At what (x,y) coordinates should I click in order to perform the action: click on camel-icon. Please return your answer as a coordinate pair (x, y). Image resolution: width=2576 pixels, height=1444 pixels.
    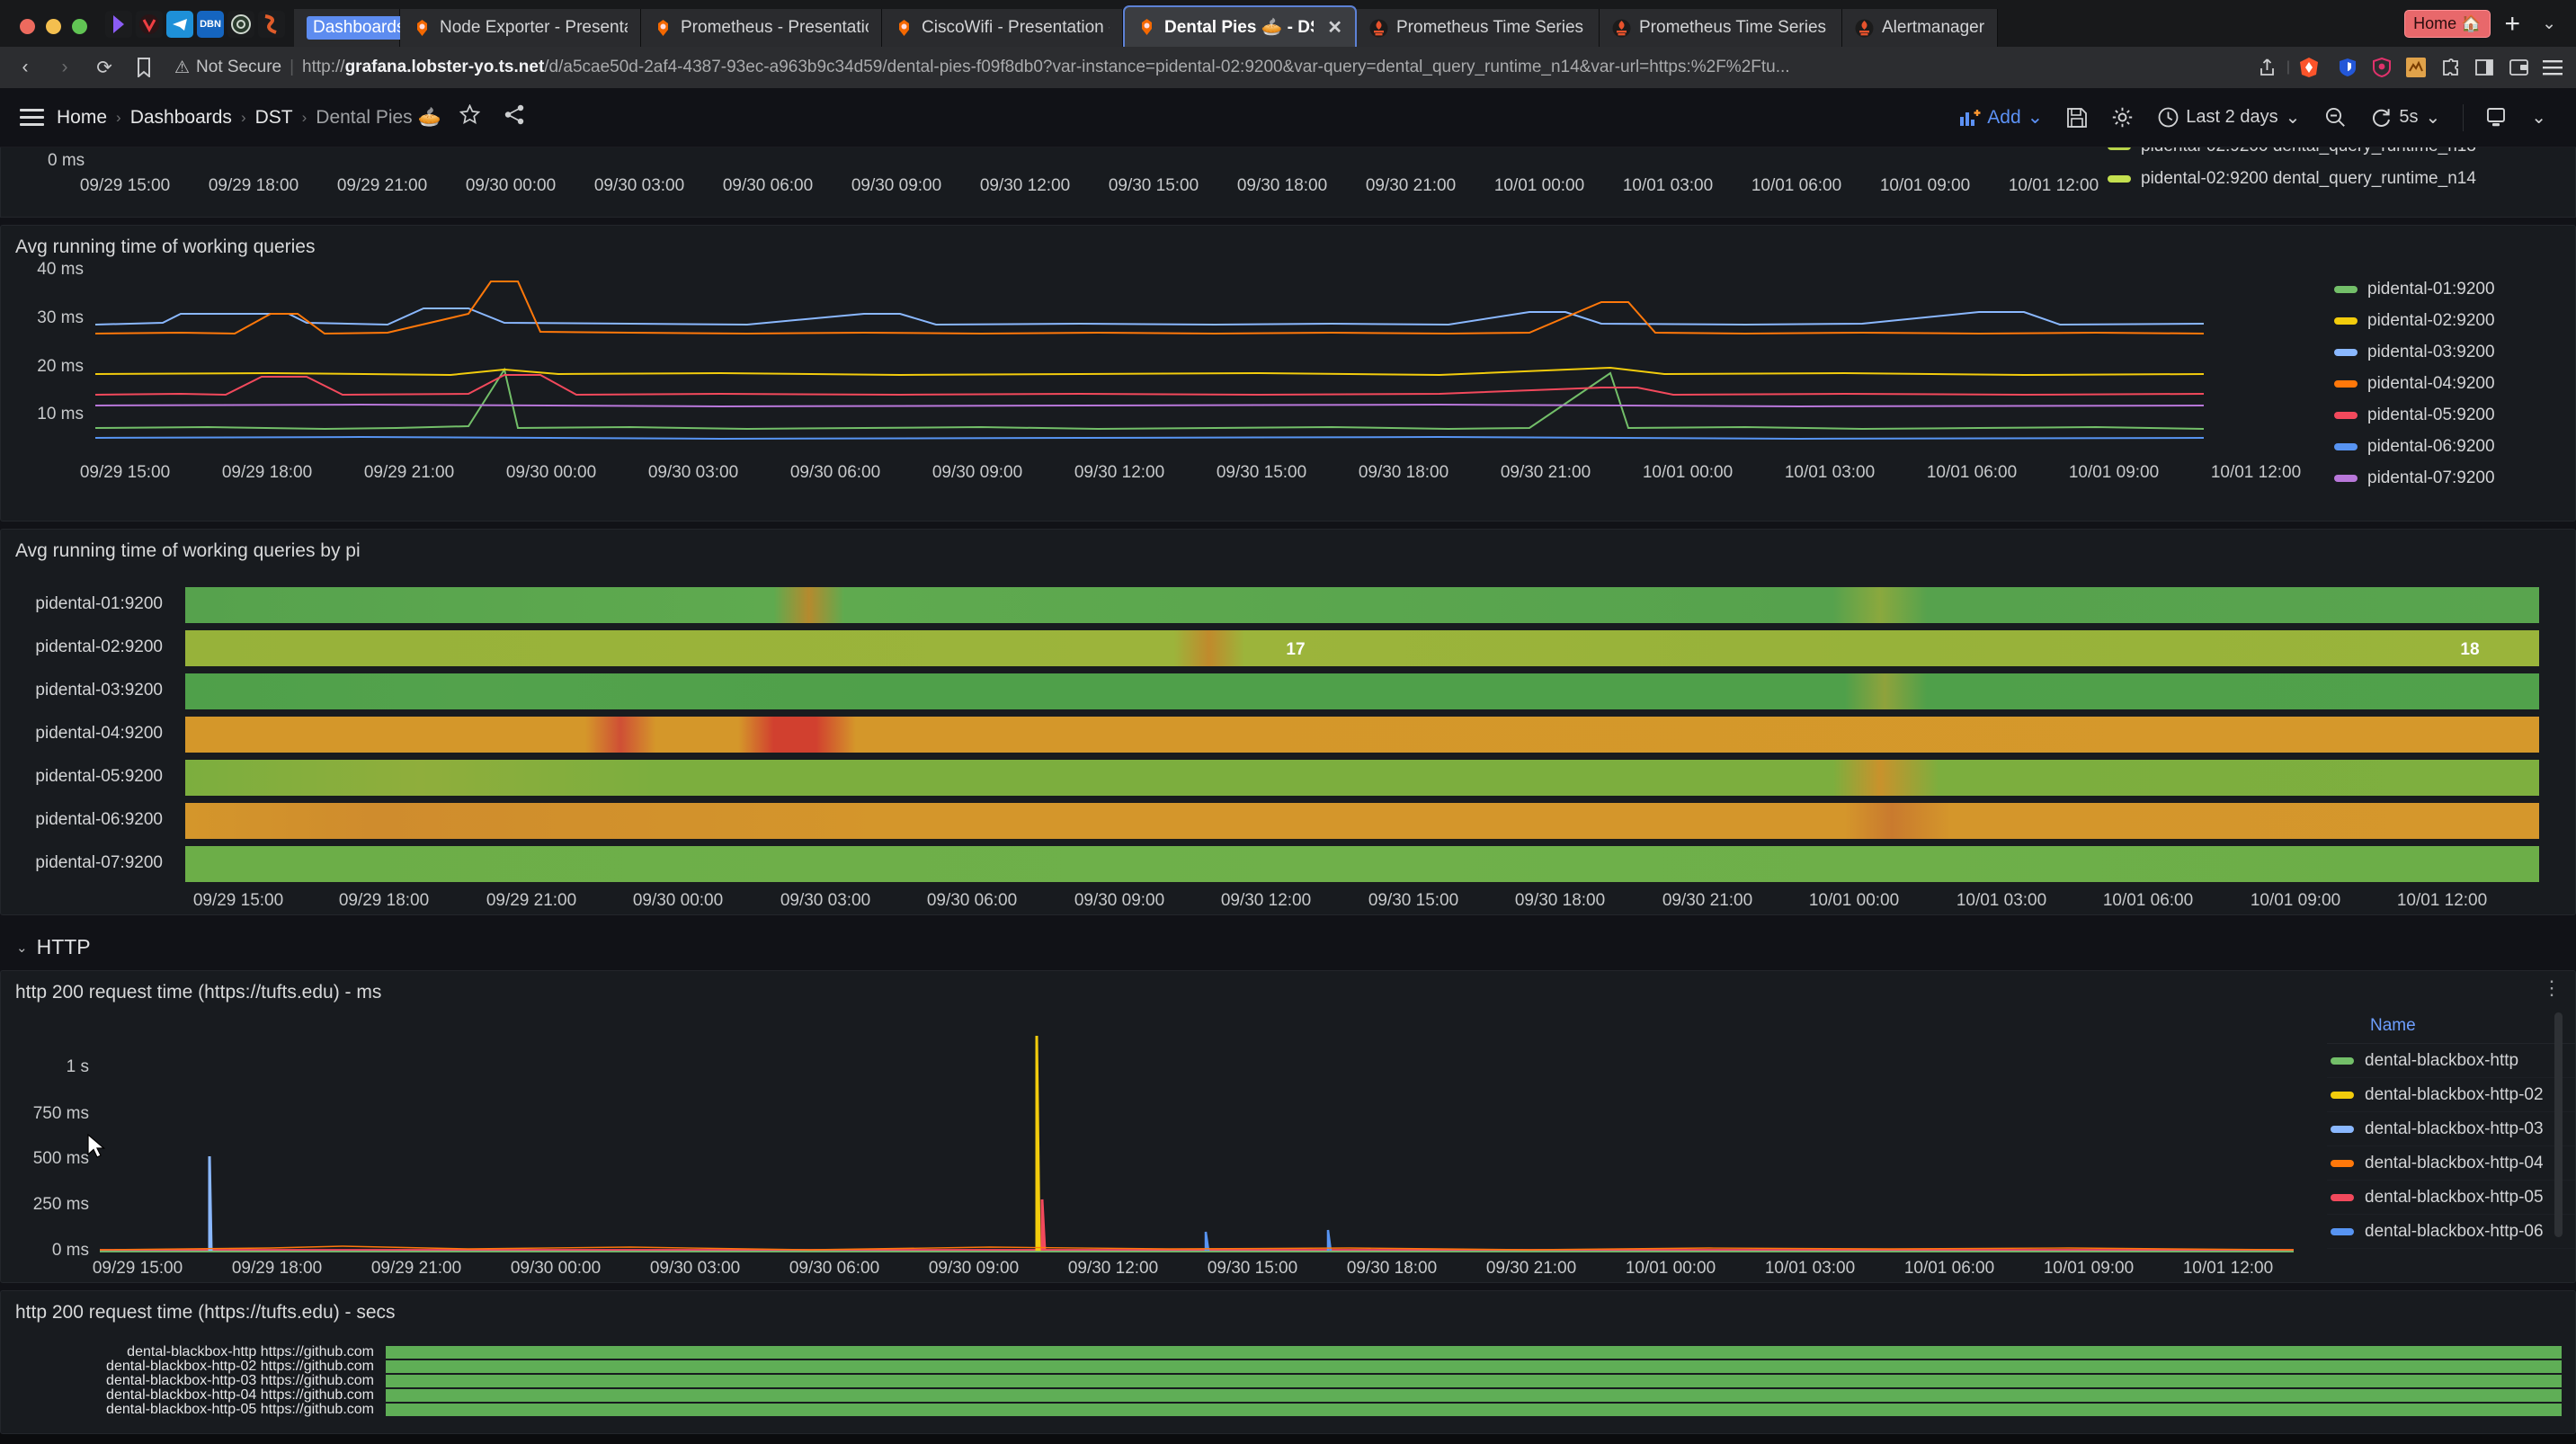
    Looking at the image, I should click on (2416, 67).